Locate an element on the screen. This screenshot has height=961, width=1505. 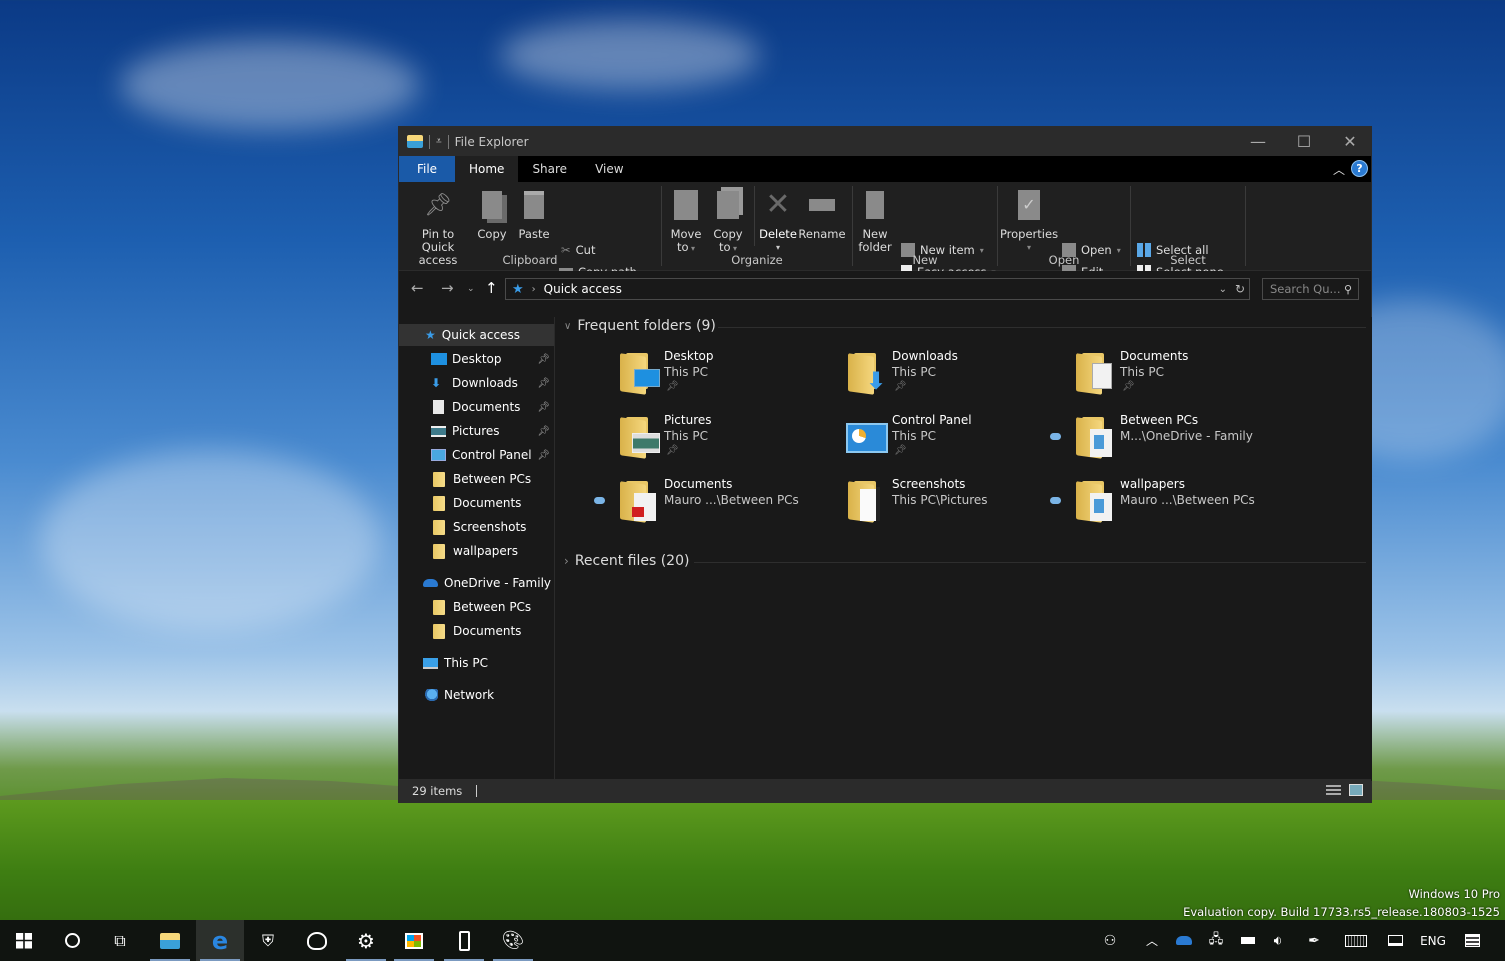
new-group: New folder New item▾ Easy access▾ New is located at coordinates (925, 230).